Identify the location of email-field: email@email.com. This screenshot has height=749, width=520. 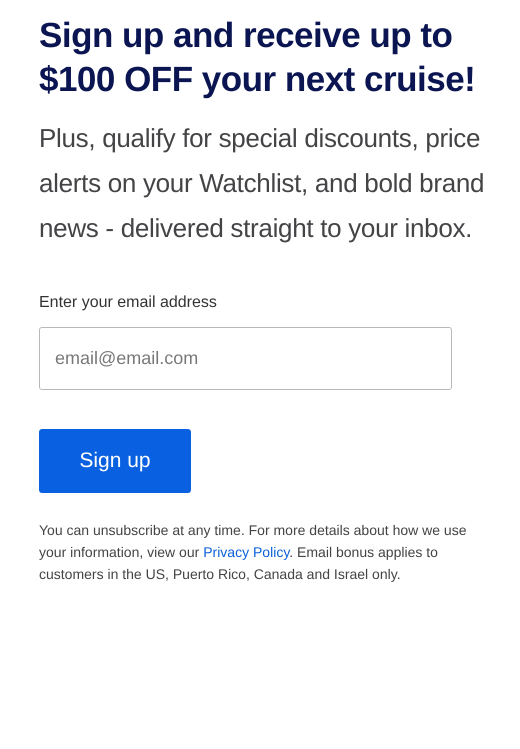
(245, 358).